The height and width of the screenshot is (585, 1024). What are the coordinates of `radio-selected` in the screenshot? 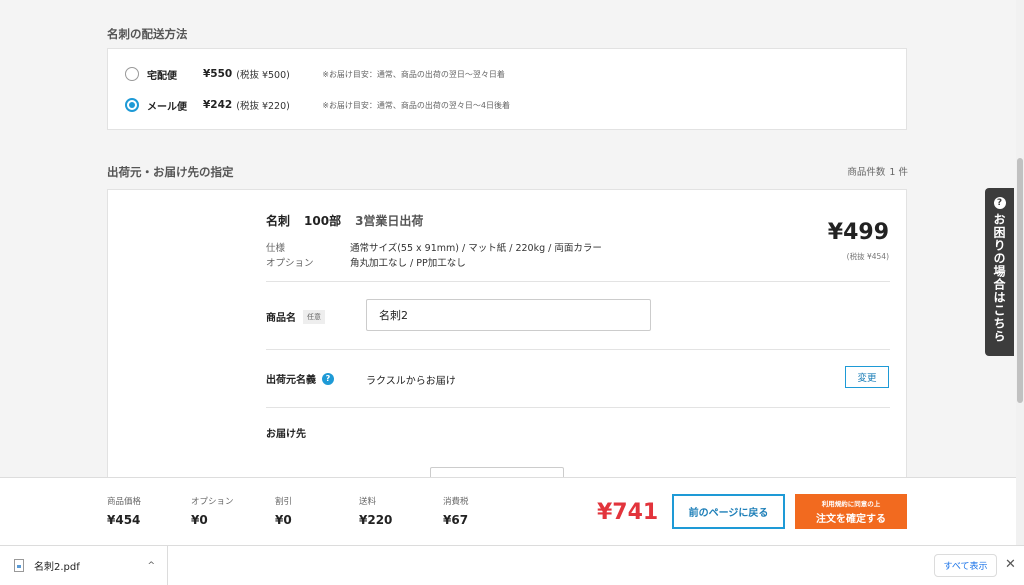 It's located at (132, 105).